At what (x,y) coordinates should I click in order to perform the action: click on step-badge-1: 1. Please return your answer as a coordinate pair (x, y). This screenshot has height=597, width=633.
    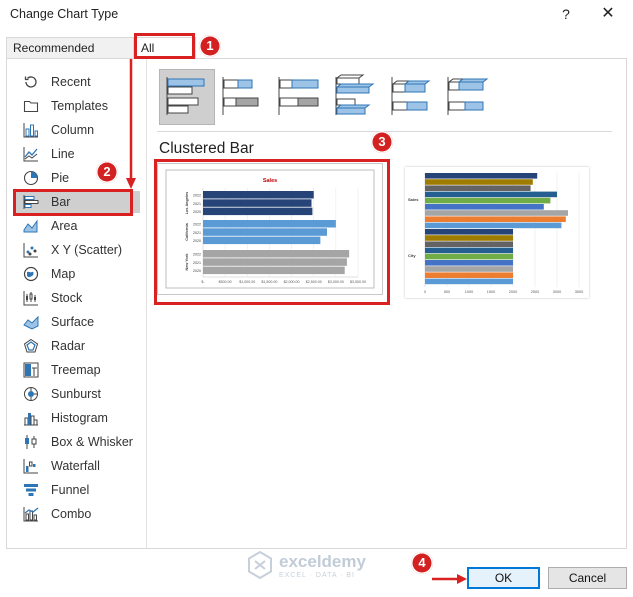
    Looking at the image, I should click on (210, 46).